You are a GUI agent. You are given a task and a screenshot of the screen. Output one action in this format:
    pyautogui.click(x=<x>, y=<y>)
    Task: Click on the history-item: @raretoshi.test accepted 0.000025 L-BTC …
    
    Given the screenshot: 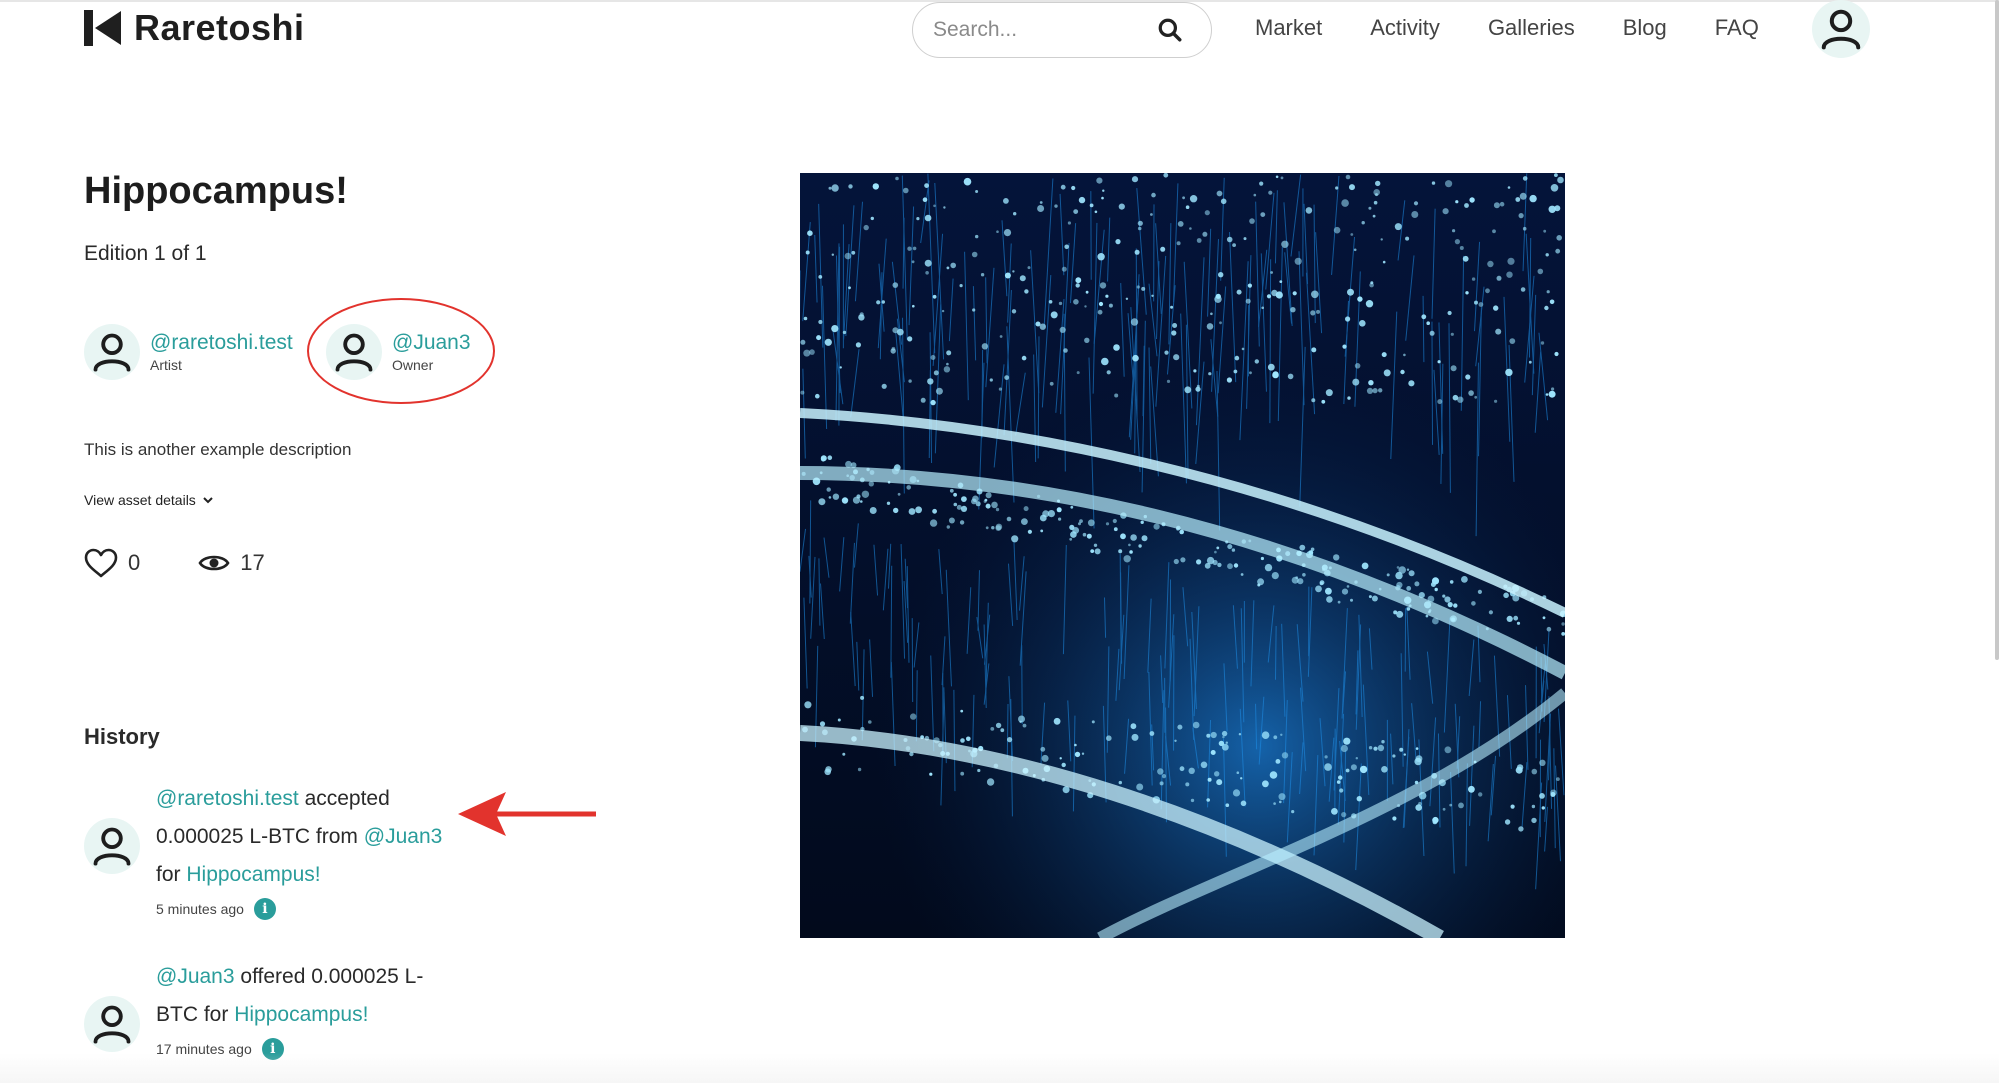 What is the action you would take?
    pyautogui.click(x=270, y=850)
    